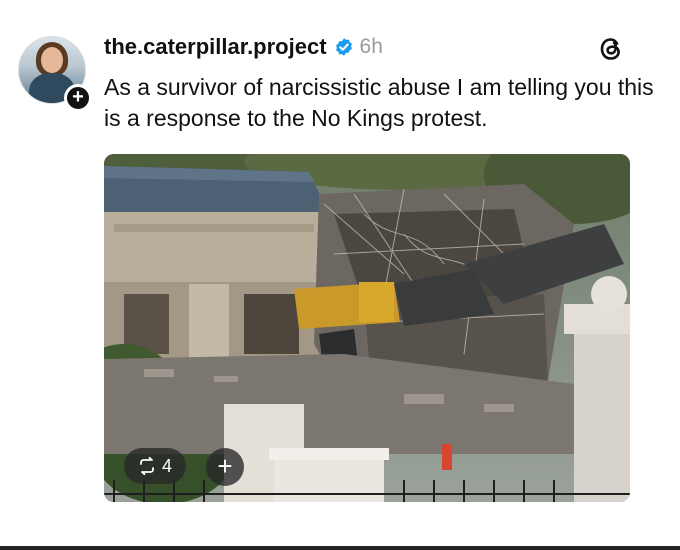 This screenshot has width=680, height=550. I want to click on repost-button: 4, so click(155, 466).